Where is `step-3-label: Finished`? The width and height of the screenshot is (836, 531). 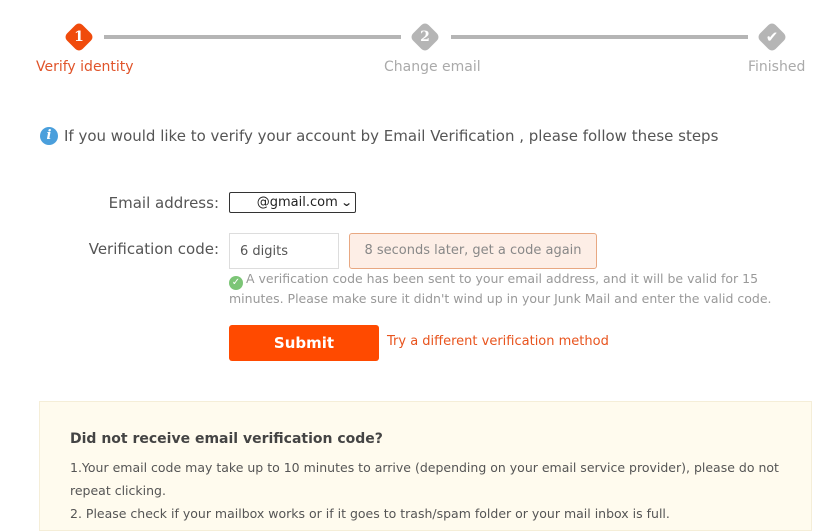 step-3-label: Finished is located at coordinates (777, 67).